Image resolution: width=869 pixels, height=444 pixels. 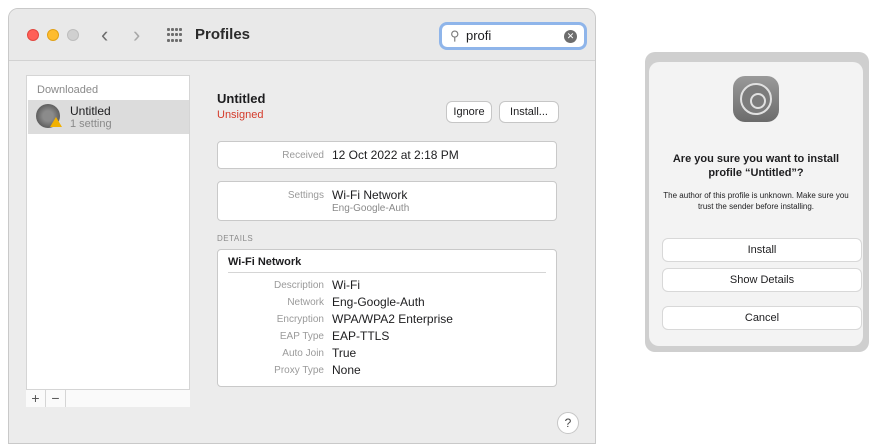 What do you see at coordinates (378, 302) in the screenshot?
I see `details-row-value: Eng-Google-Auth` at bounding box center [378, 302].